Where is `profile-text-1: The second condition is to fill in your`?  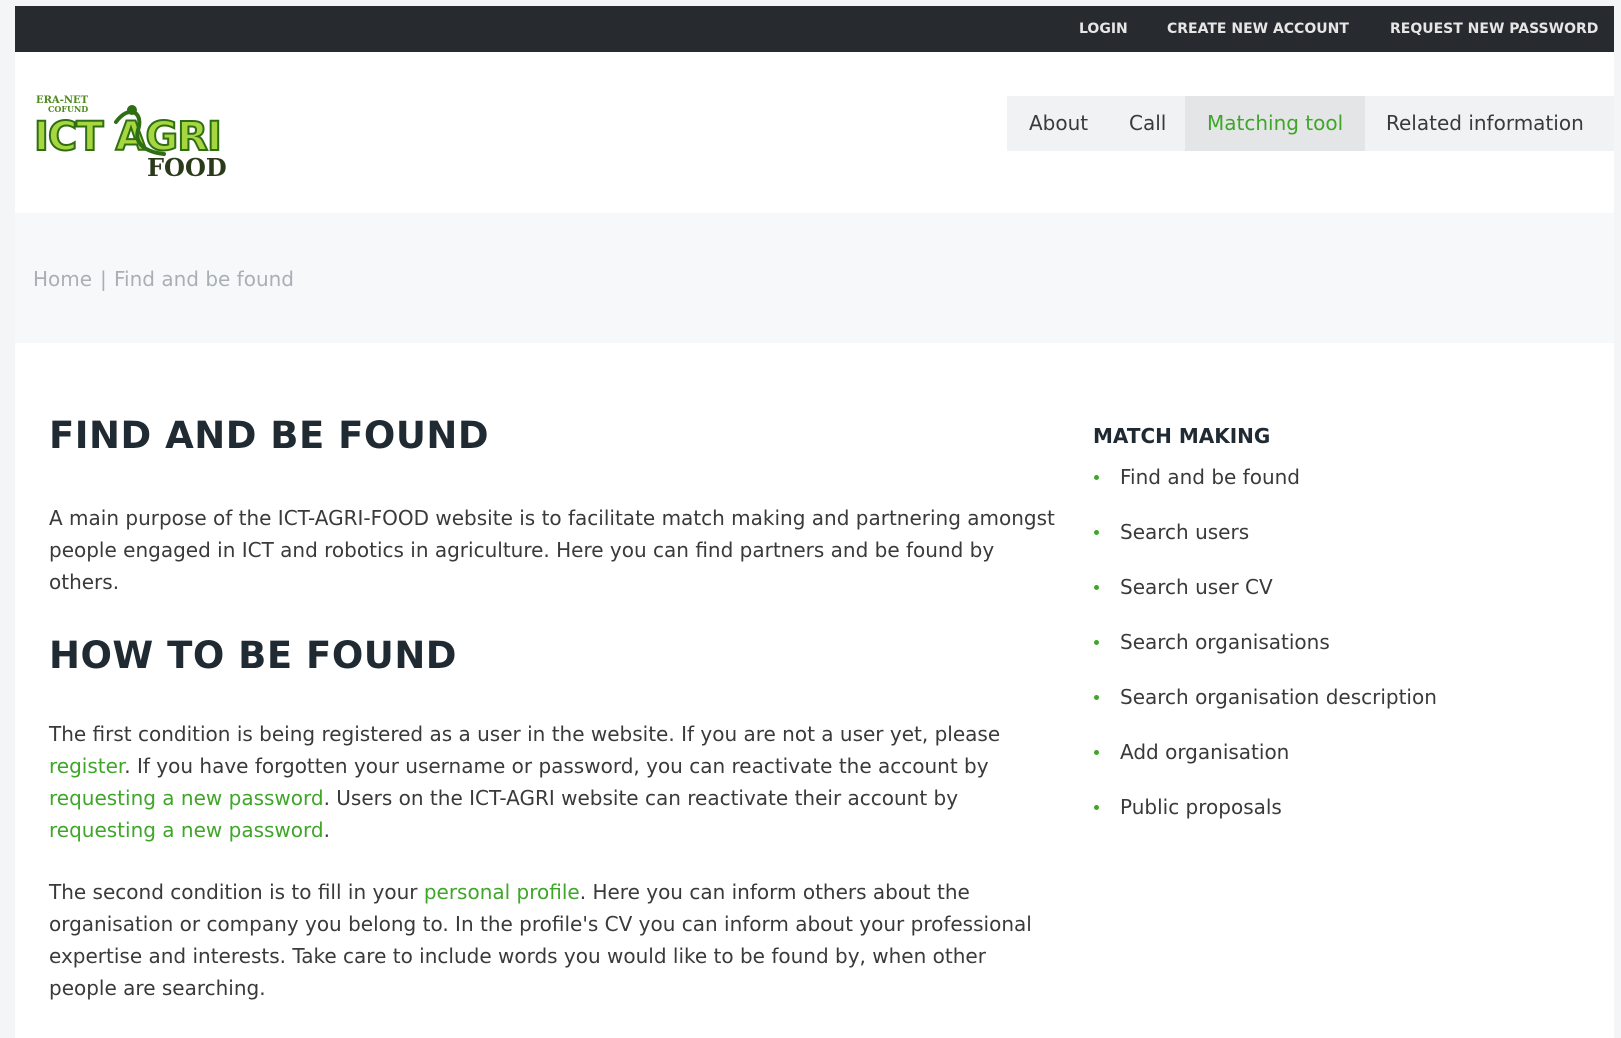
profile-text-1: The second condition is to fill in your is located at coordinates (236, 892).